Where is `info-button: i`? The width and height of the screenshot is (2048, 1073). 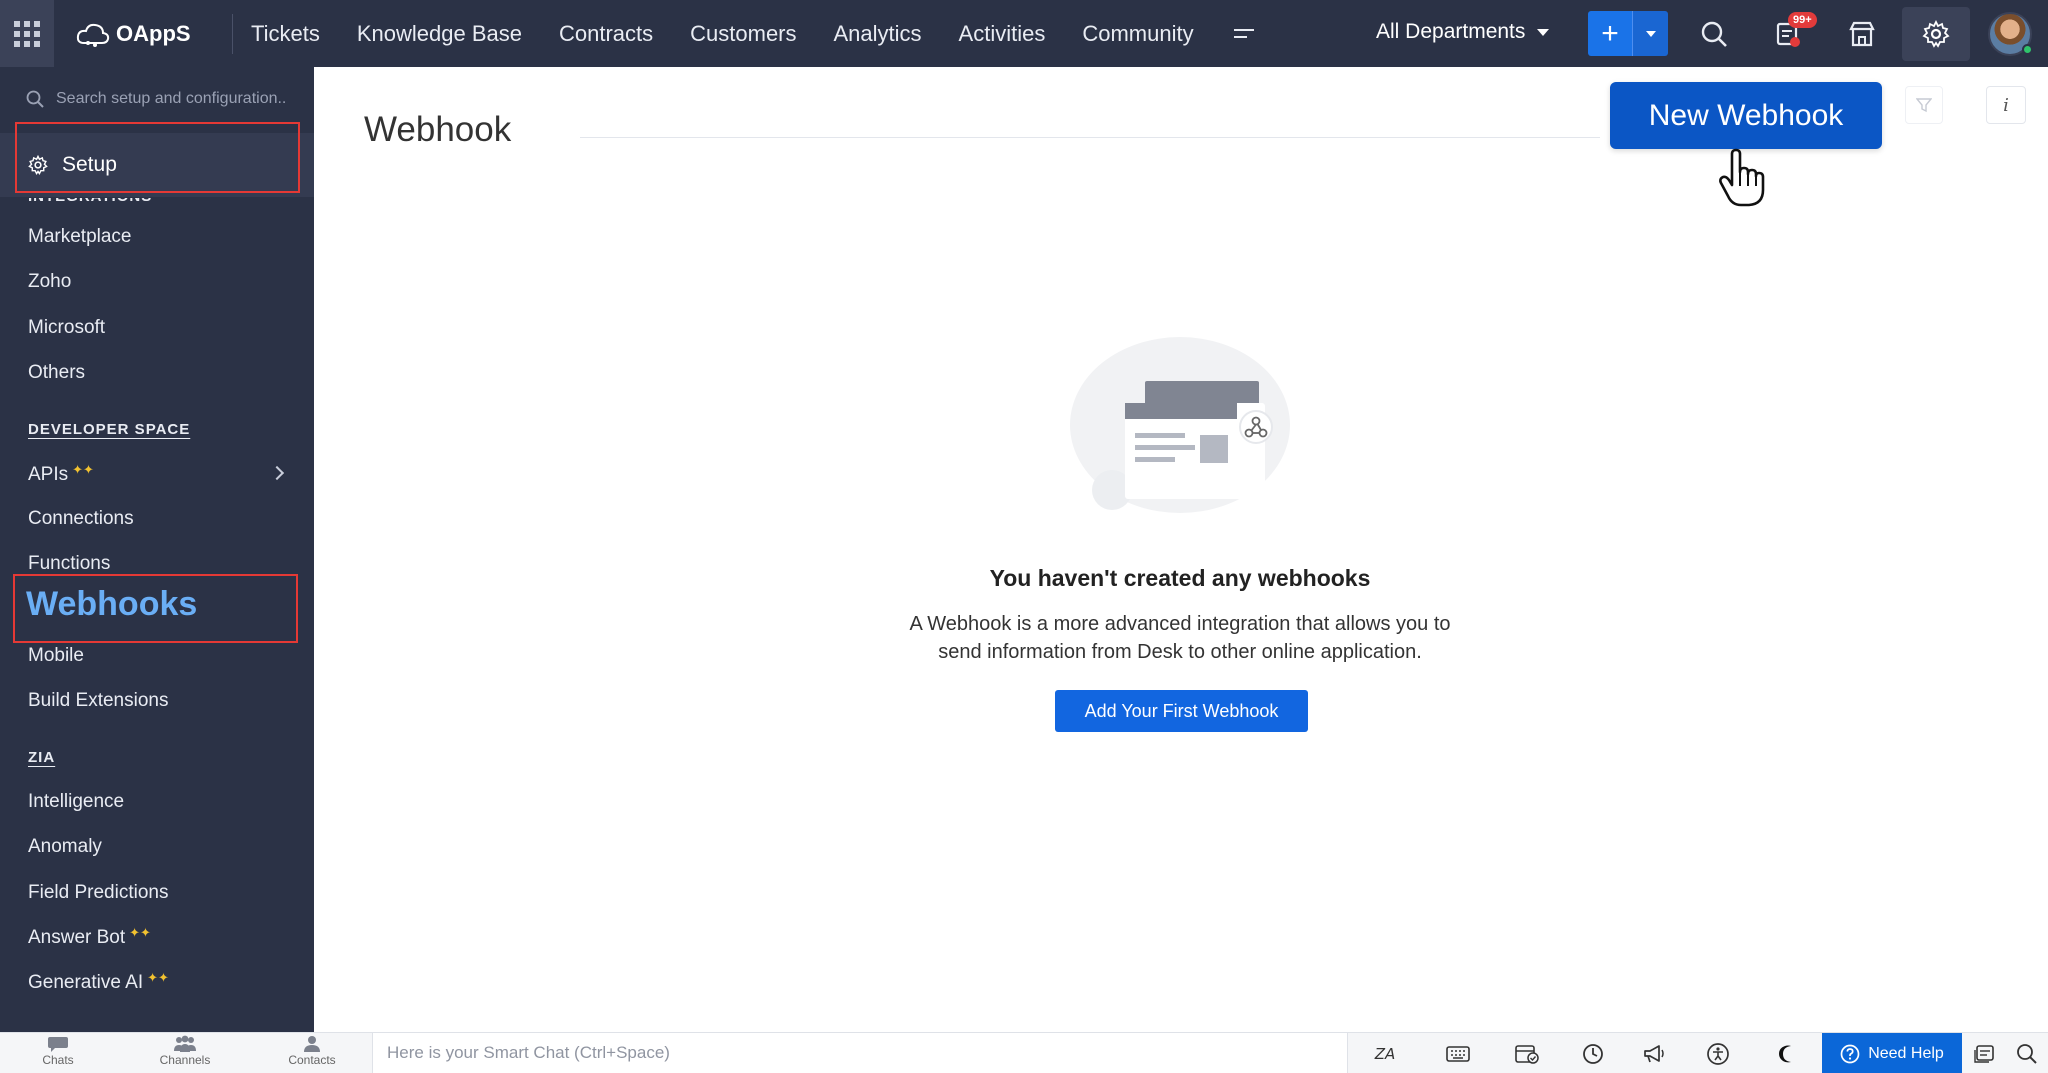
info-button: i is located at coordinates (2006, 105).